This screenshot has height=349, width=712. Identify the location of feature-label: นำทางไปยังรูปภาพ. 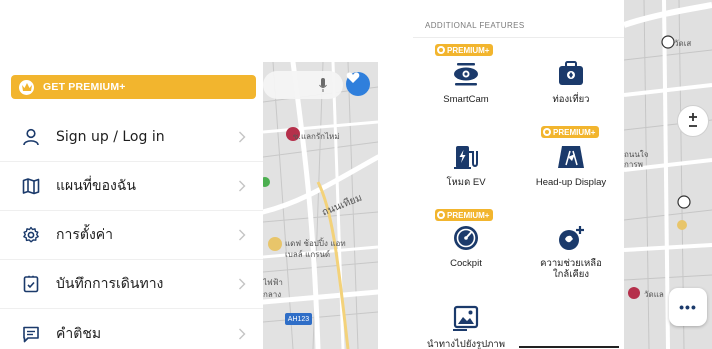
(466, 344).